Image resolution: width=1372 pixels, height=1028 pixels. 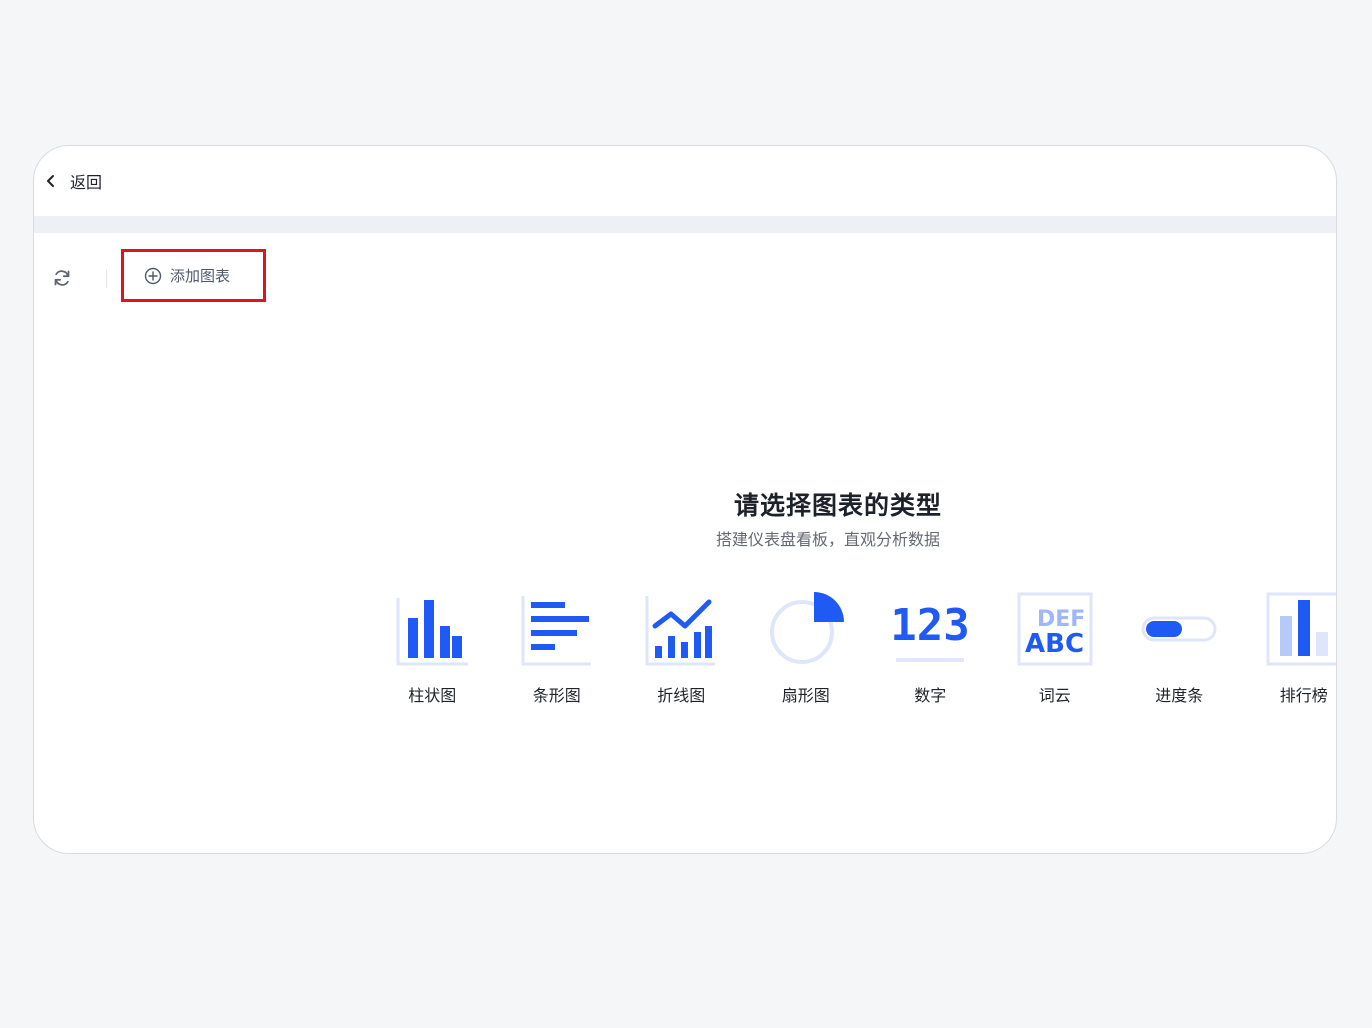 What do you see at coordinates (86, 182) in the screenshot?
I see `back-label: 返回` at bounding box center [86, 182].